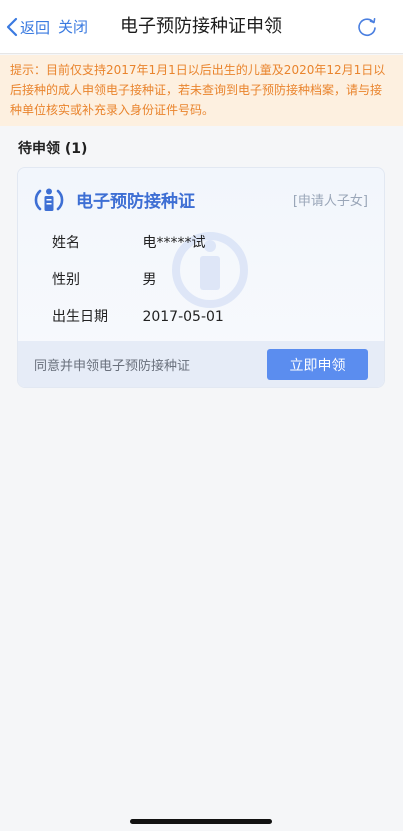 The height and width of the screenshot is (831, 403). What do you see at coordinates (73, 27) in the screenshot?
I see `close-button: 关闭` at bounding box center [73, 27].